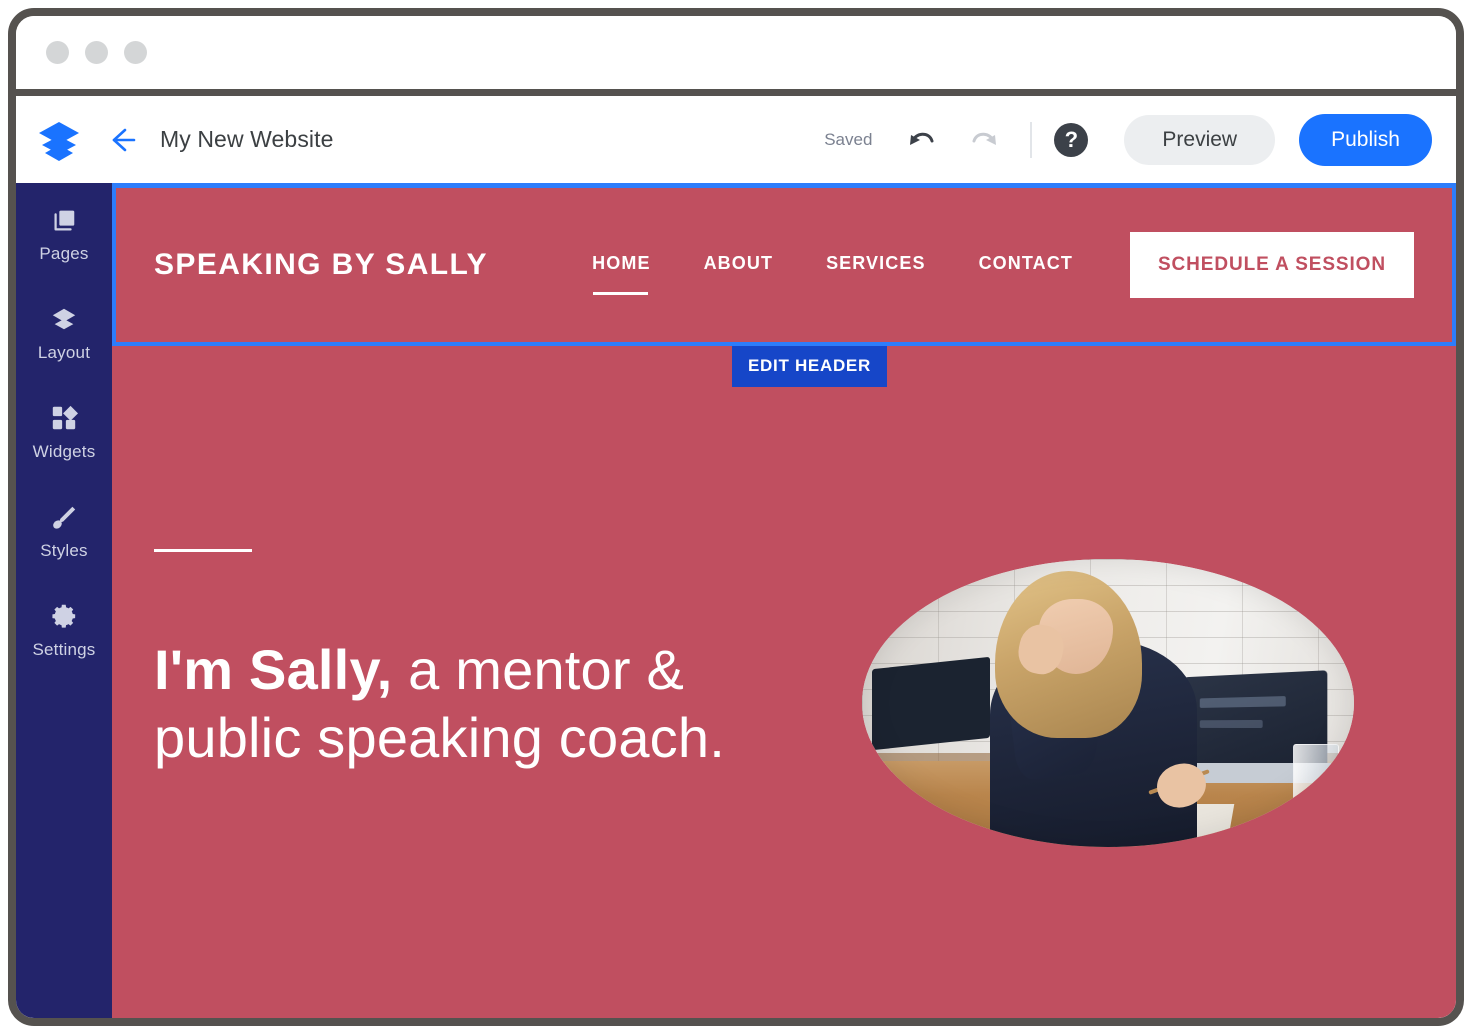 Image resolution: width=1472 pixels, height=1026 pixels. I want to click on hero-divider-line, so click(203, 550).